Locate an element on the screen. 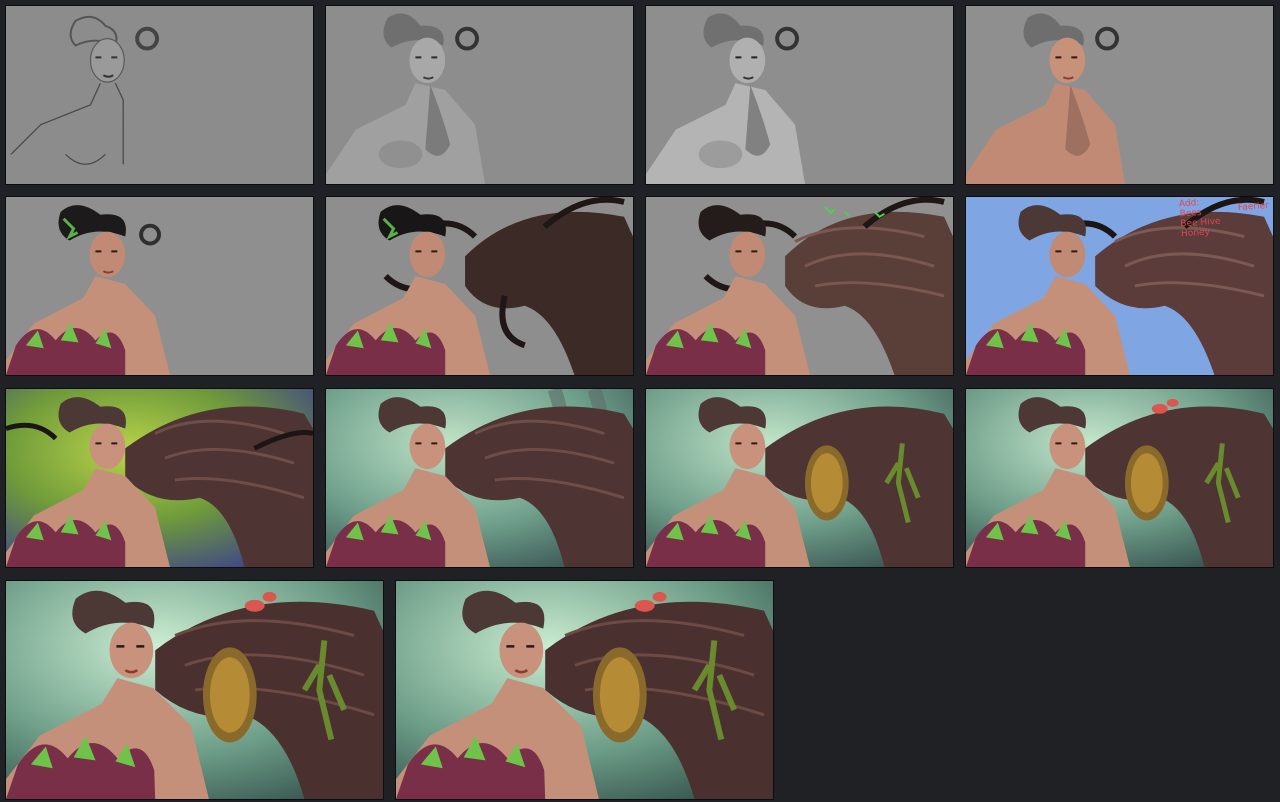 Image resolution: width=1280 pixels, height=802 pixels. progress-panel-10-forest-mist is located at coordinates (479, 478).